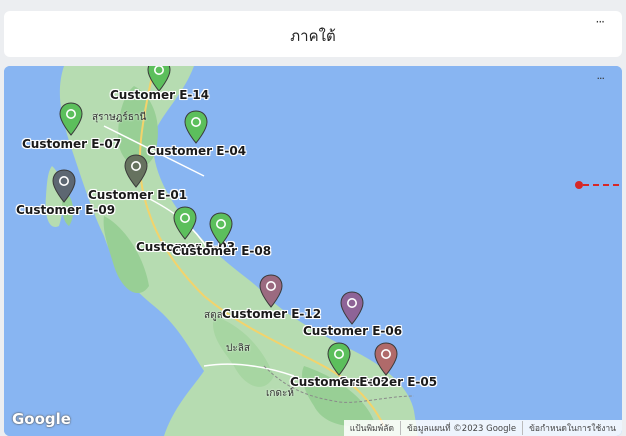 The image size is (626, 436). Describe the element at coordinates (66, 210) in the screenshot. I see `map-marker-label: Customer E-09` at that location.